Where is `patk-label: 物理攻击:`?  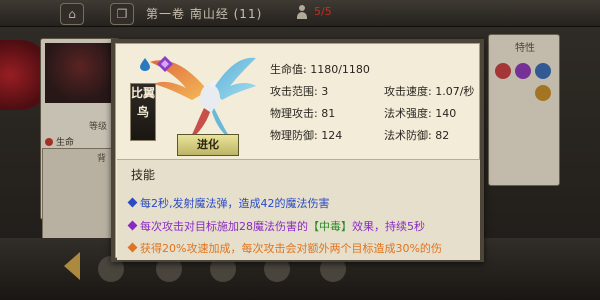
patk-label: 物理攻击: is located at coordinates (294, 113).